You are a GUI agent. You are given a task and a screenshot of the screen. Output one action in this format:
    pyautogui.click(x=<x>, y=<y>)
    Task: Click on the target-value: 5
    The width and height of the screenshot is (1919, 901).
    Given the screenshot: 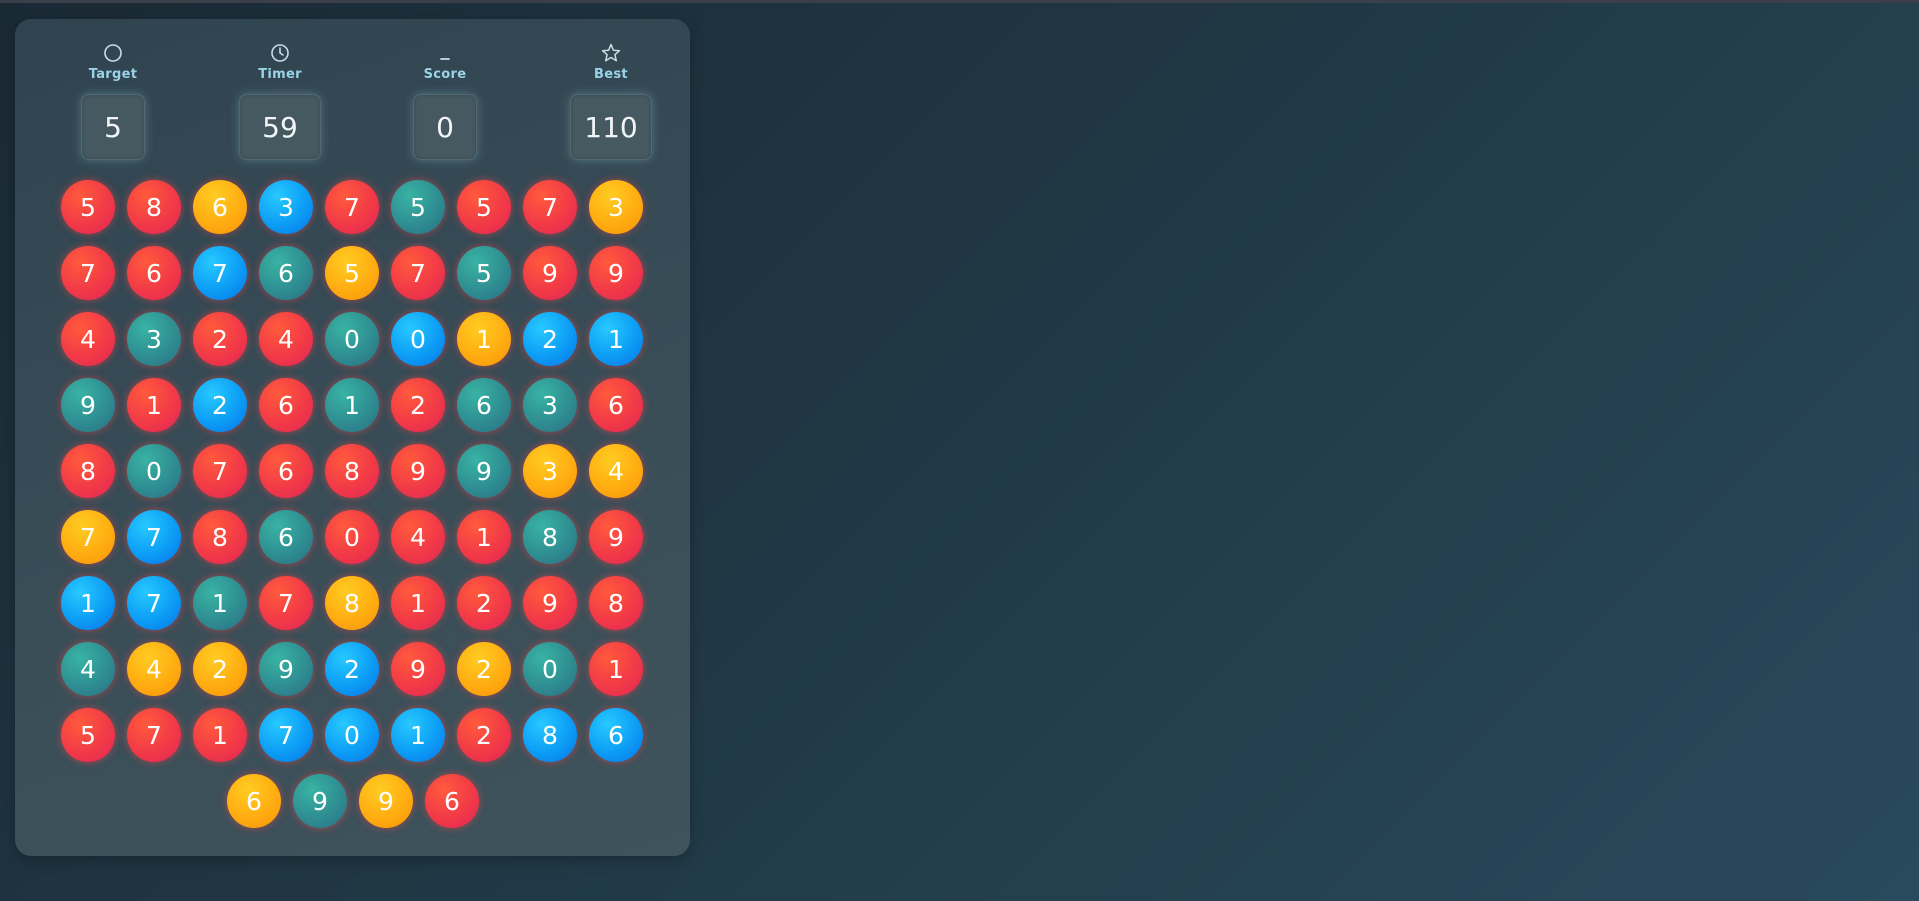 What is the action you would take?
    pyautogui.click(x=113, y=127)
    